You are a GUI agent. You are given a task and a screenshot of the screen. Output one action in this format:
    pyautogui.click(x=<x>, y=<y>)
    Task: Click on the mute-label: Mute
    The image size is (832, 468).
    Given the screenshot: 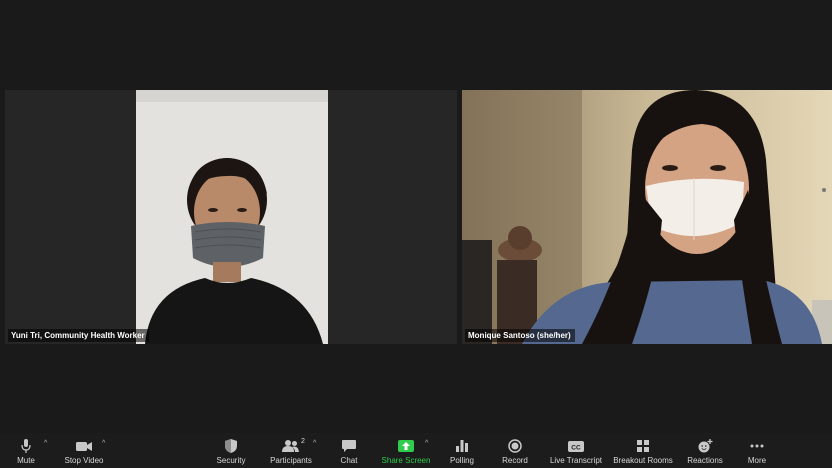 What is the action you would take?
    pyautogui.click(x=26, y=460)
    